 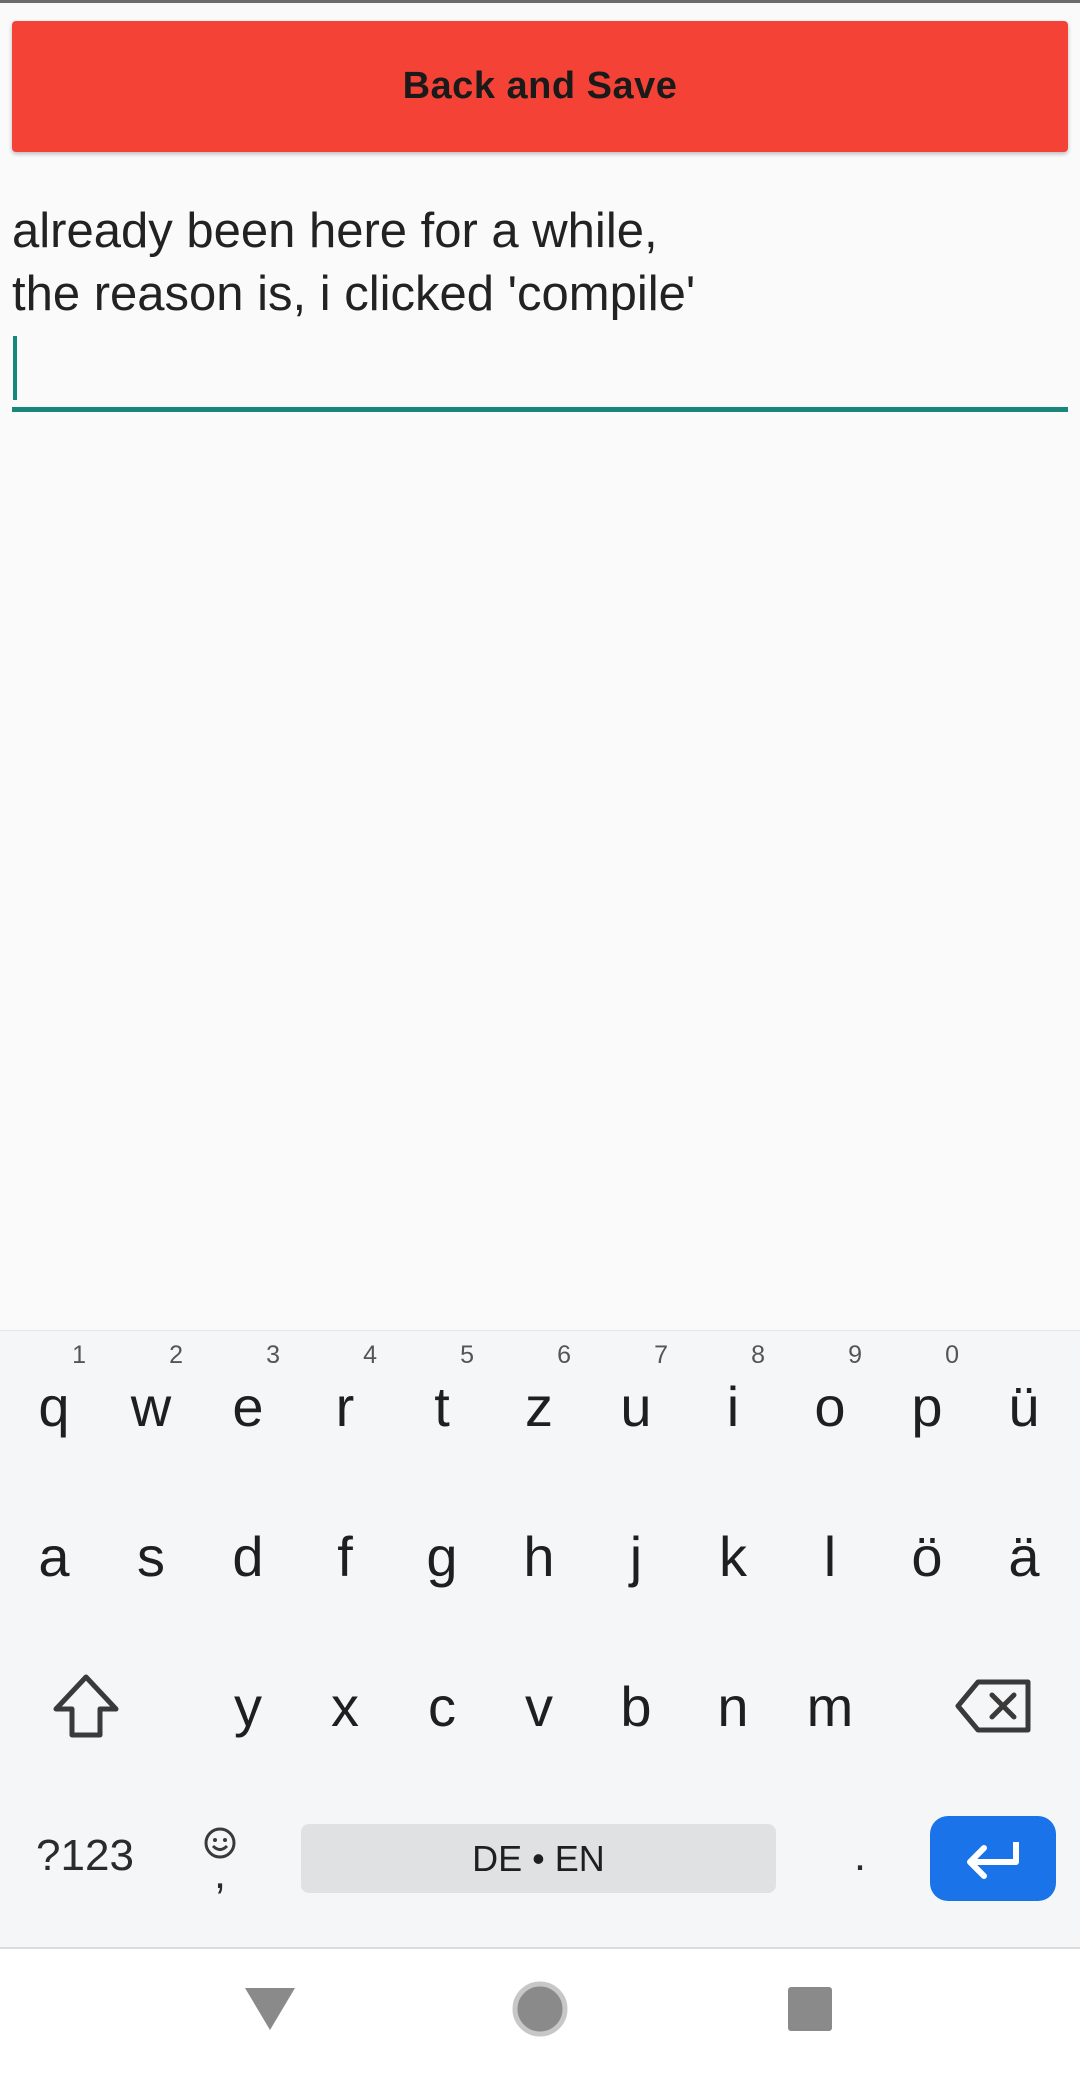 What do you see at coordinates (540, 409) in the screenshot?
I see `field-underline` at bounding box center [540, 409].